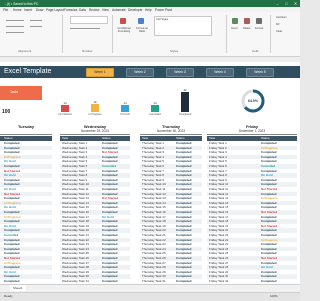 The image size is (320, 301). I want to click on zoom-level: 100%, so click(274, 296).